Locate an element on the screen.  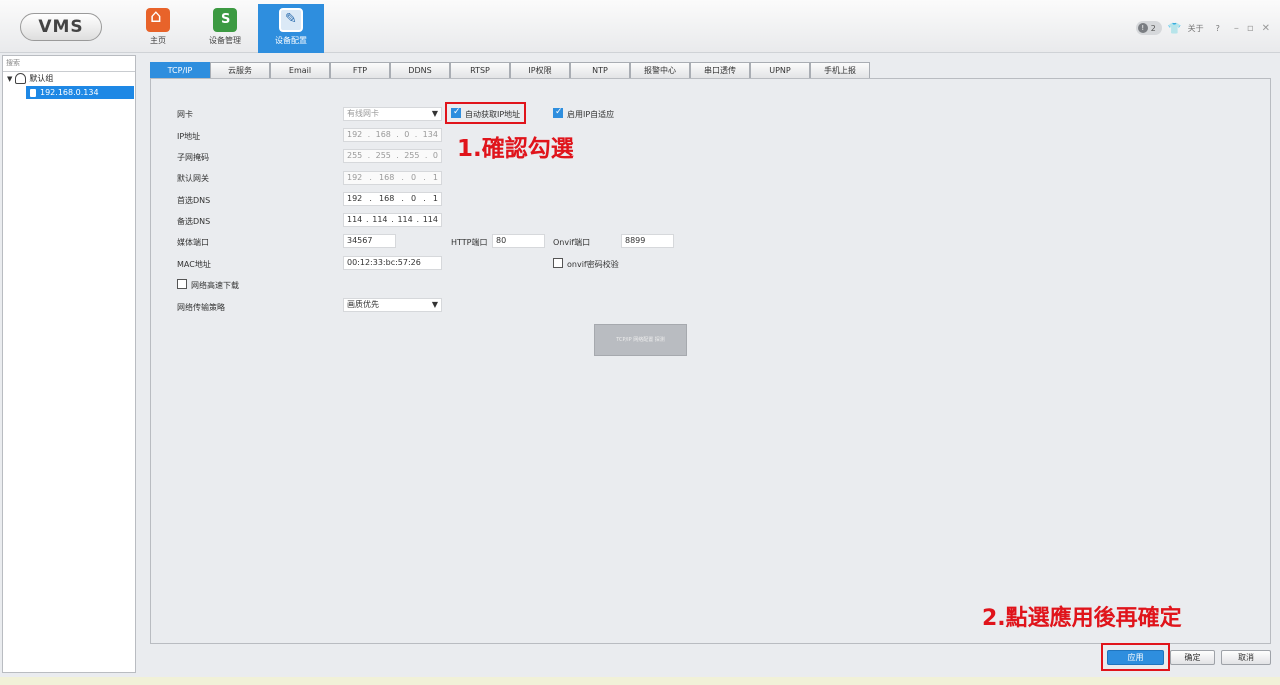
probe-button: TCP/IP 网络配置 探测 is located at coordinates (640, 340).